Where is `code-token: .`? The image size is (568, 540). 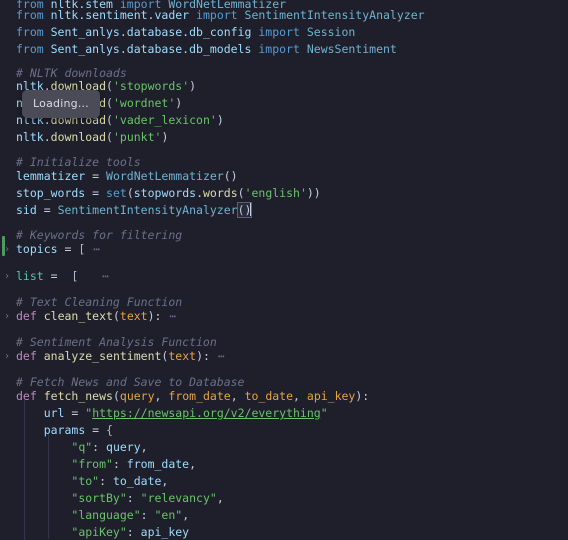
code-token: . is located at coordinates (47, 137).